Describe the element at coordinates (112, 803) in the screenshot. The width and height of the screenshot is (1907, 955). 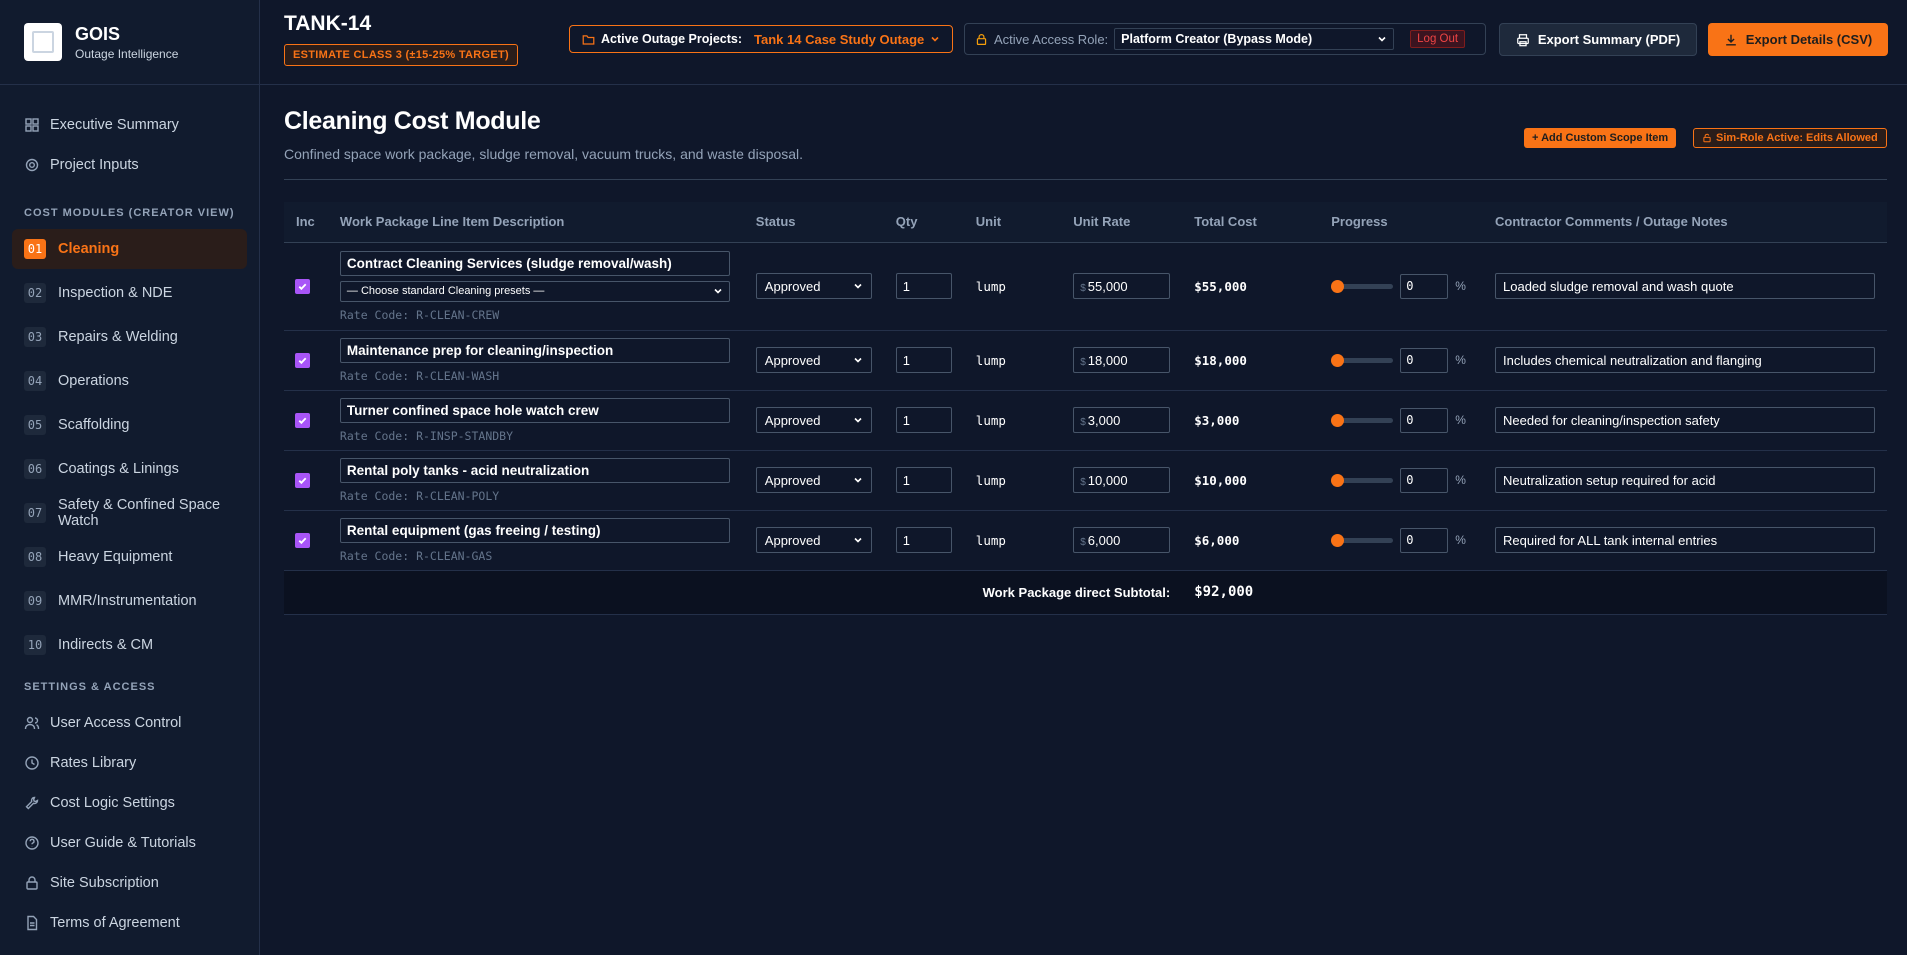
I see `sidebar-item-label: Cost Logic Settings` at that location.